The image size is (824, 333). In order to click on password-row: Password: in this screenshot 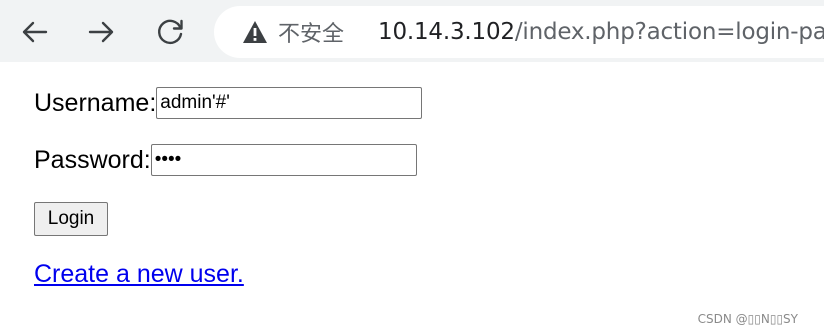, I will do `click(225, 160)`.